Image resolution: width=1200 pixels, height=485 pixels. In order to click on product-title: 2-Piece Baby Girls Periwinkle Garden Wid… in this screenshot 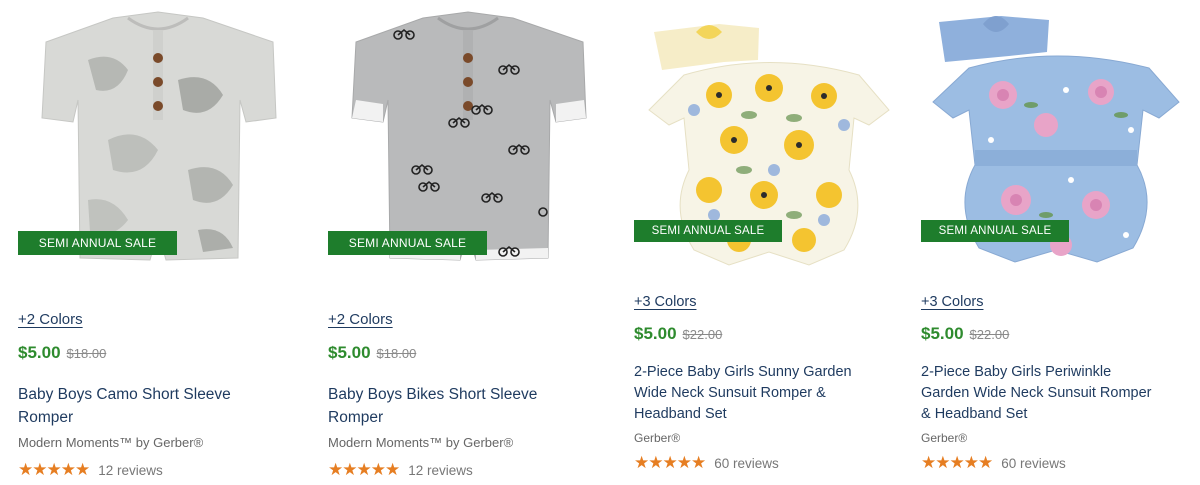, I will do `click(1053, 393)`.